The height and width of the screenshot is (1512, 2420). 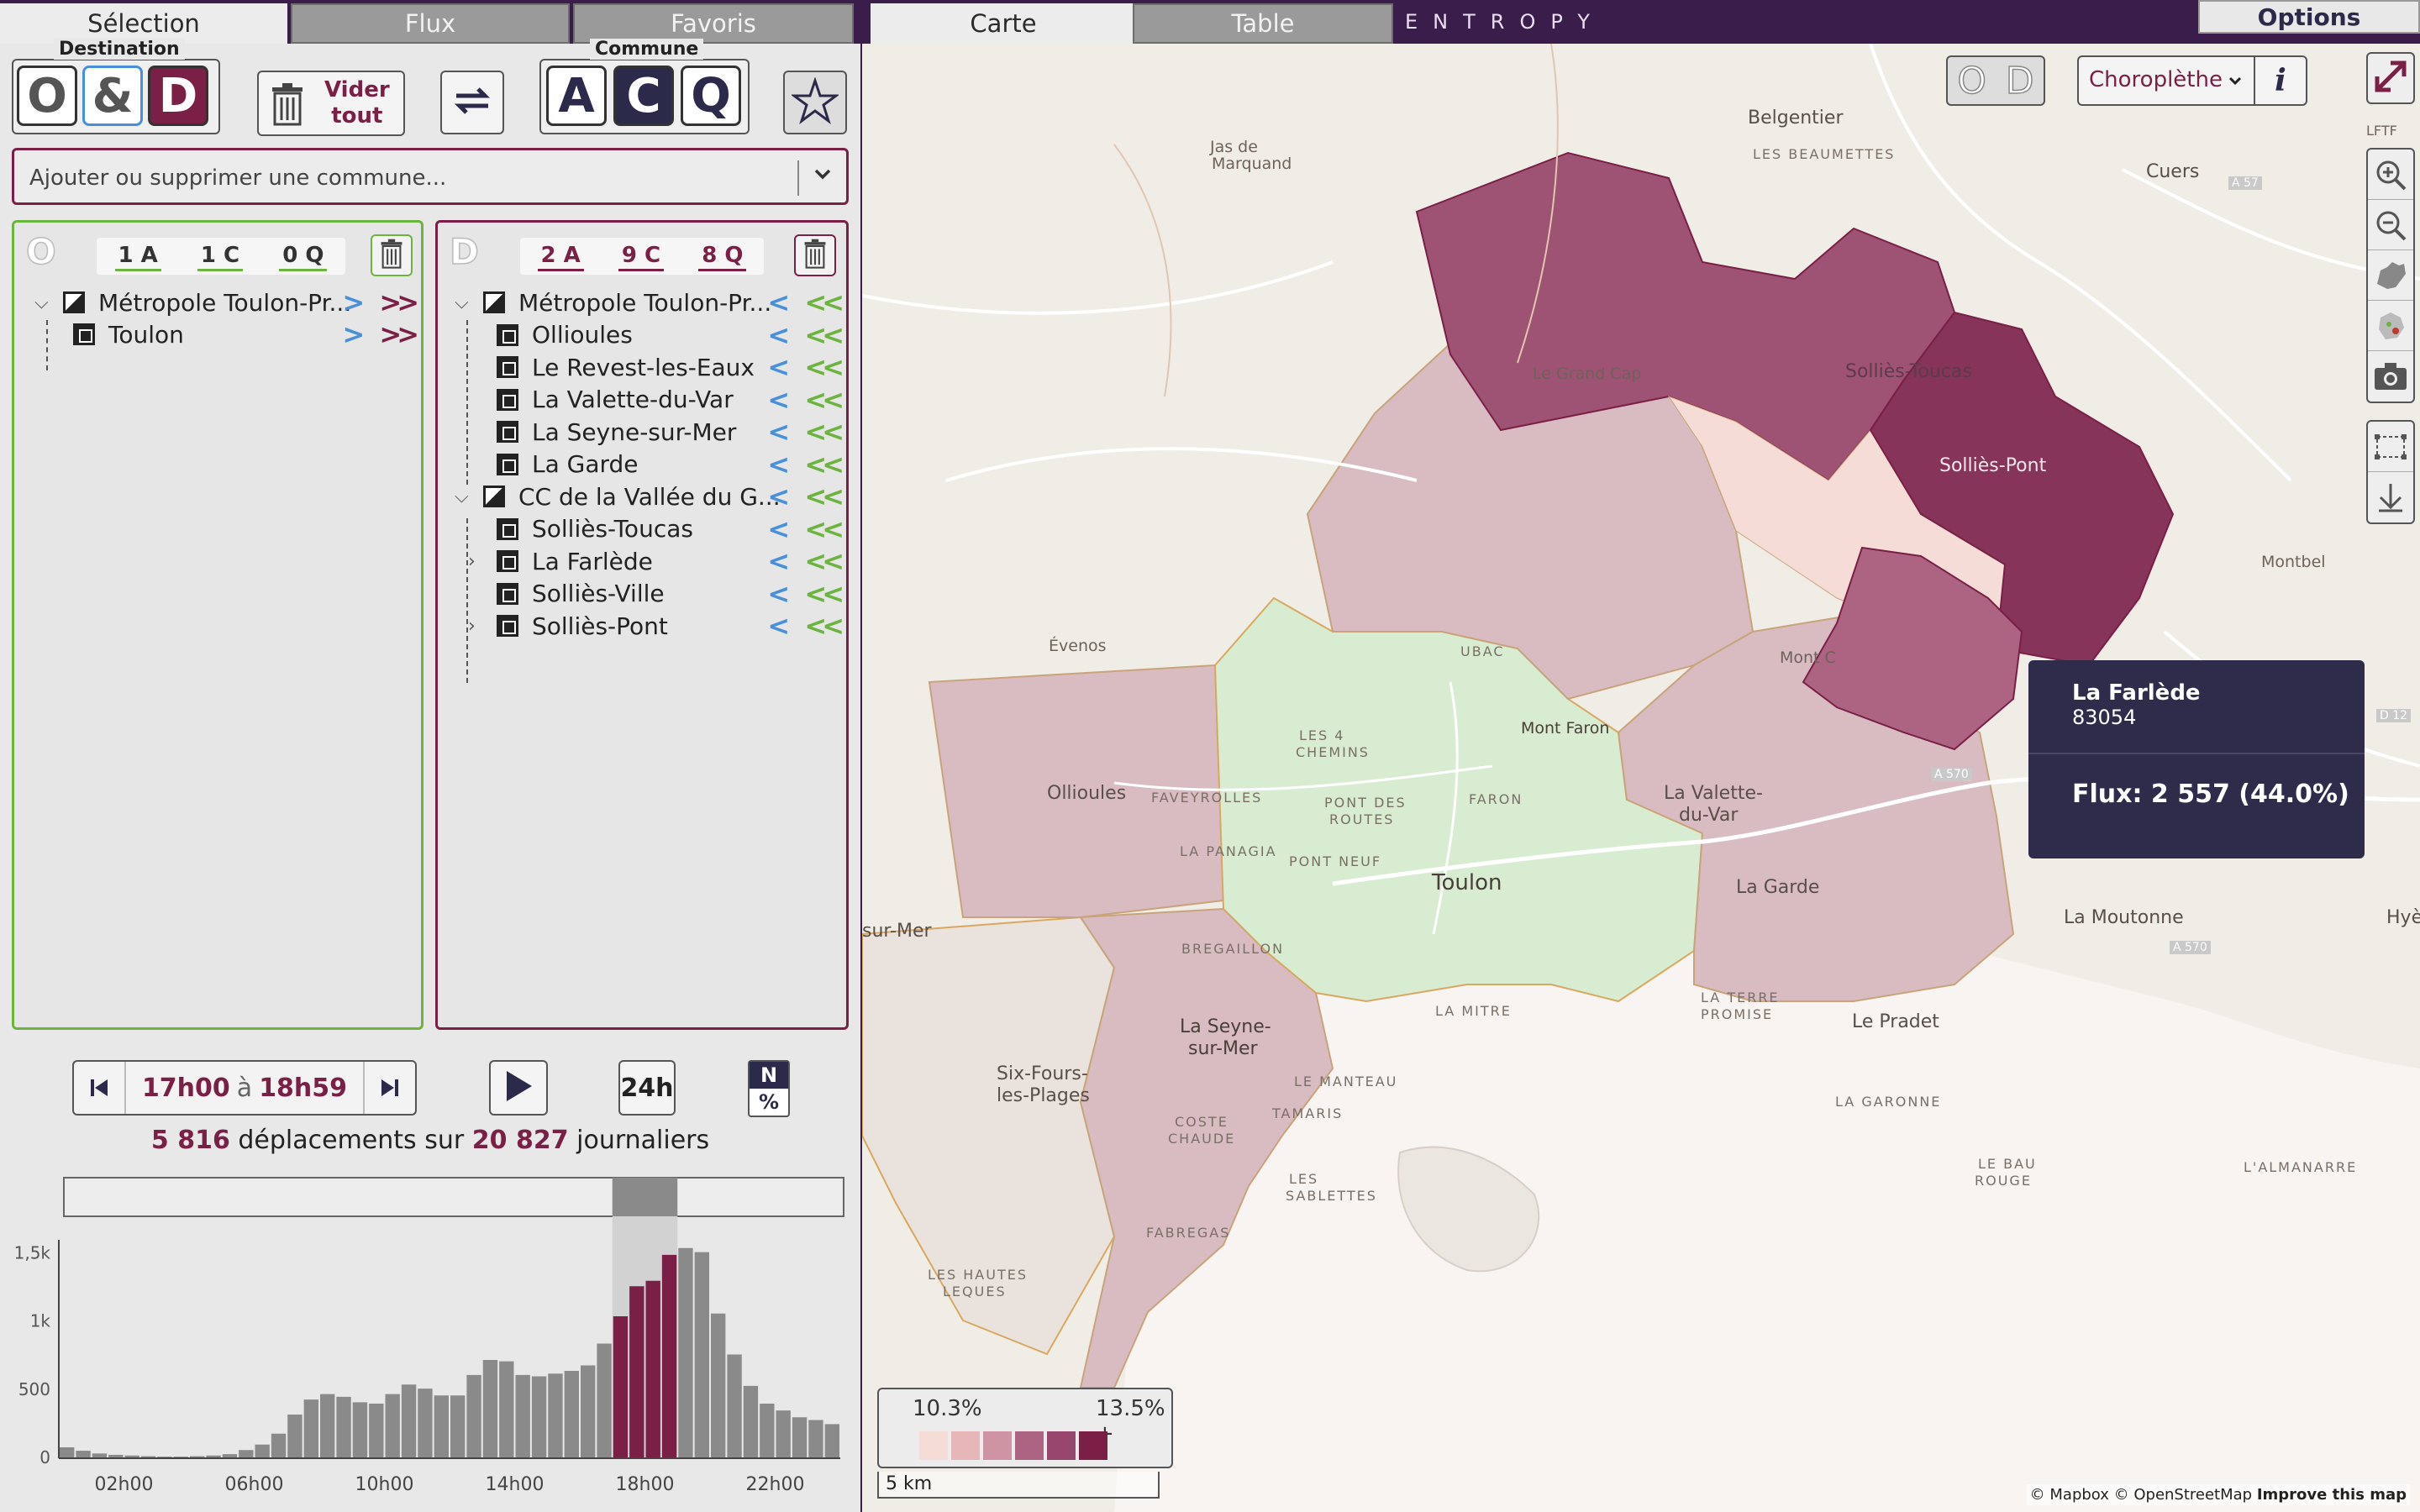 I want to click on tree-item: › Solliès-Pont < <<, so click(x=657, y=626).